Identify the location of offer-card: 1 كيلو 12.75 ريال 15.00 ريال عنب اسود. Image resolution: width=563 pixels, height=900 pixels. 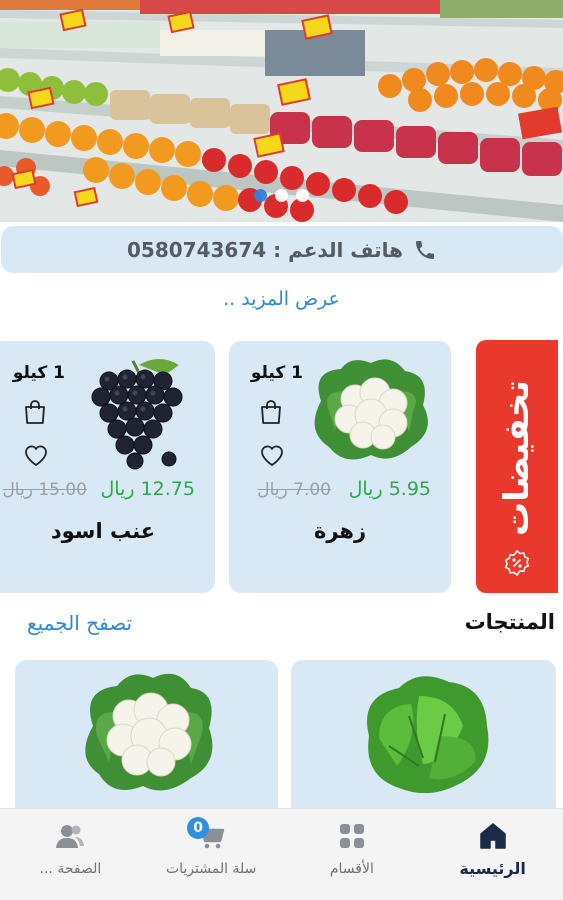
(107, 467).